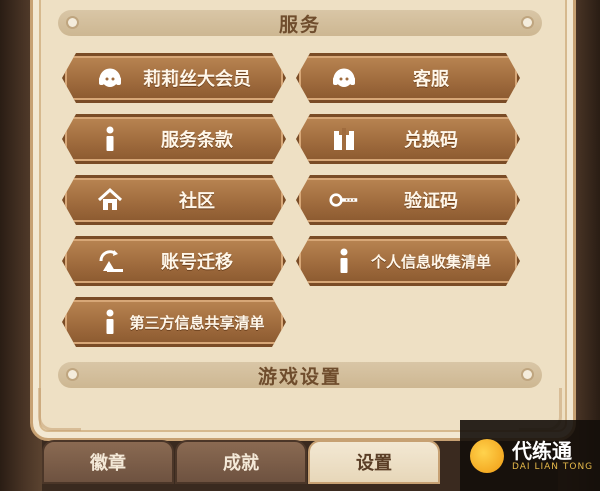  Describe the element at coordinates (110, 200) in the screenshot. I see `home-icon` at that location.